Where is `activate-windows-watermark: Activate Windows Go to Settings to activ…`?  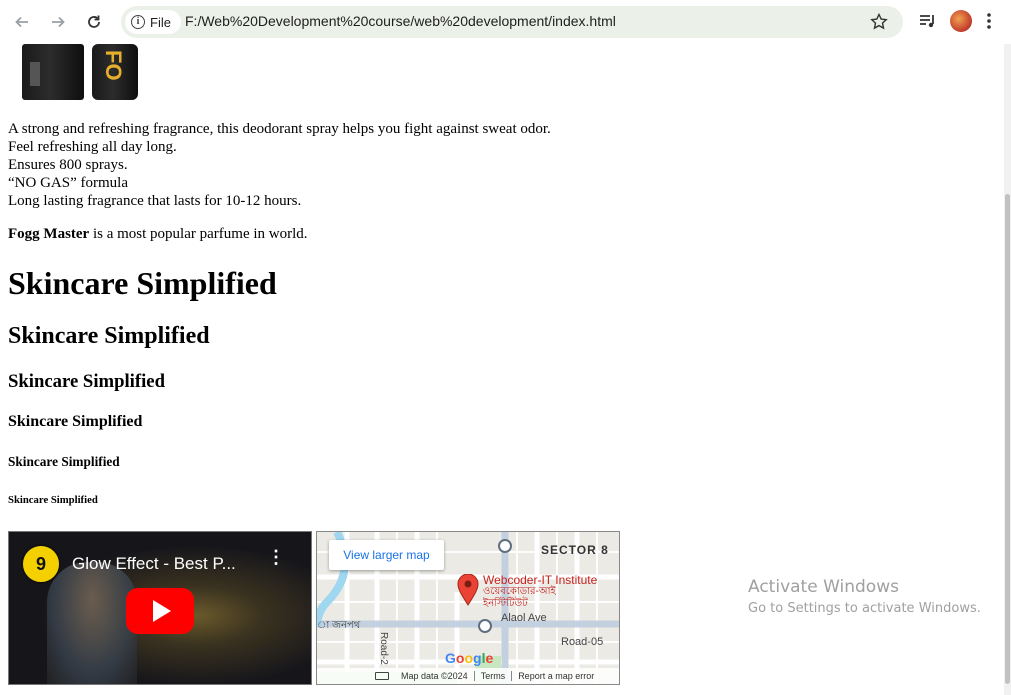 activate-windows-watermark: Activate Windows Go to Settings to activ… is located at coordinates (864, 596).